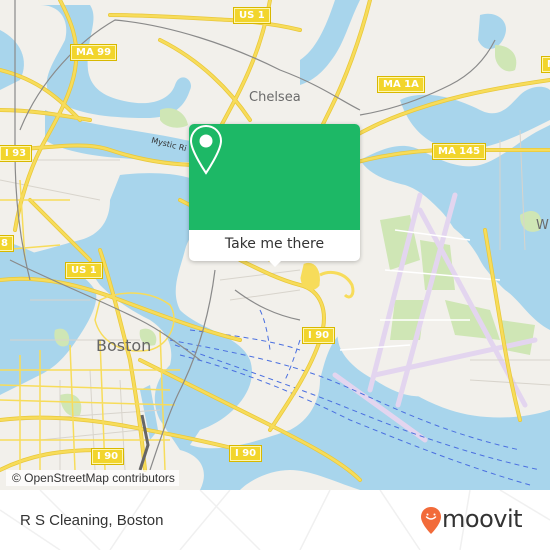 This screenshot has width=550, height=550. What do you see at coordinates (482, 519) in the screenshot?
I see `moovit-wordmark: moovit` at bounding box center [482, 519].